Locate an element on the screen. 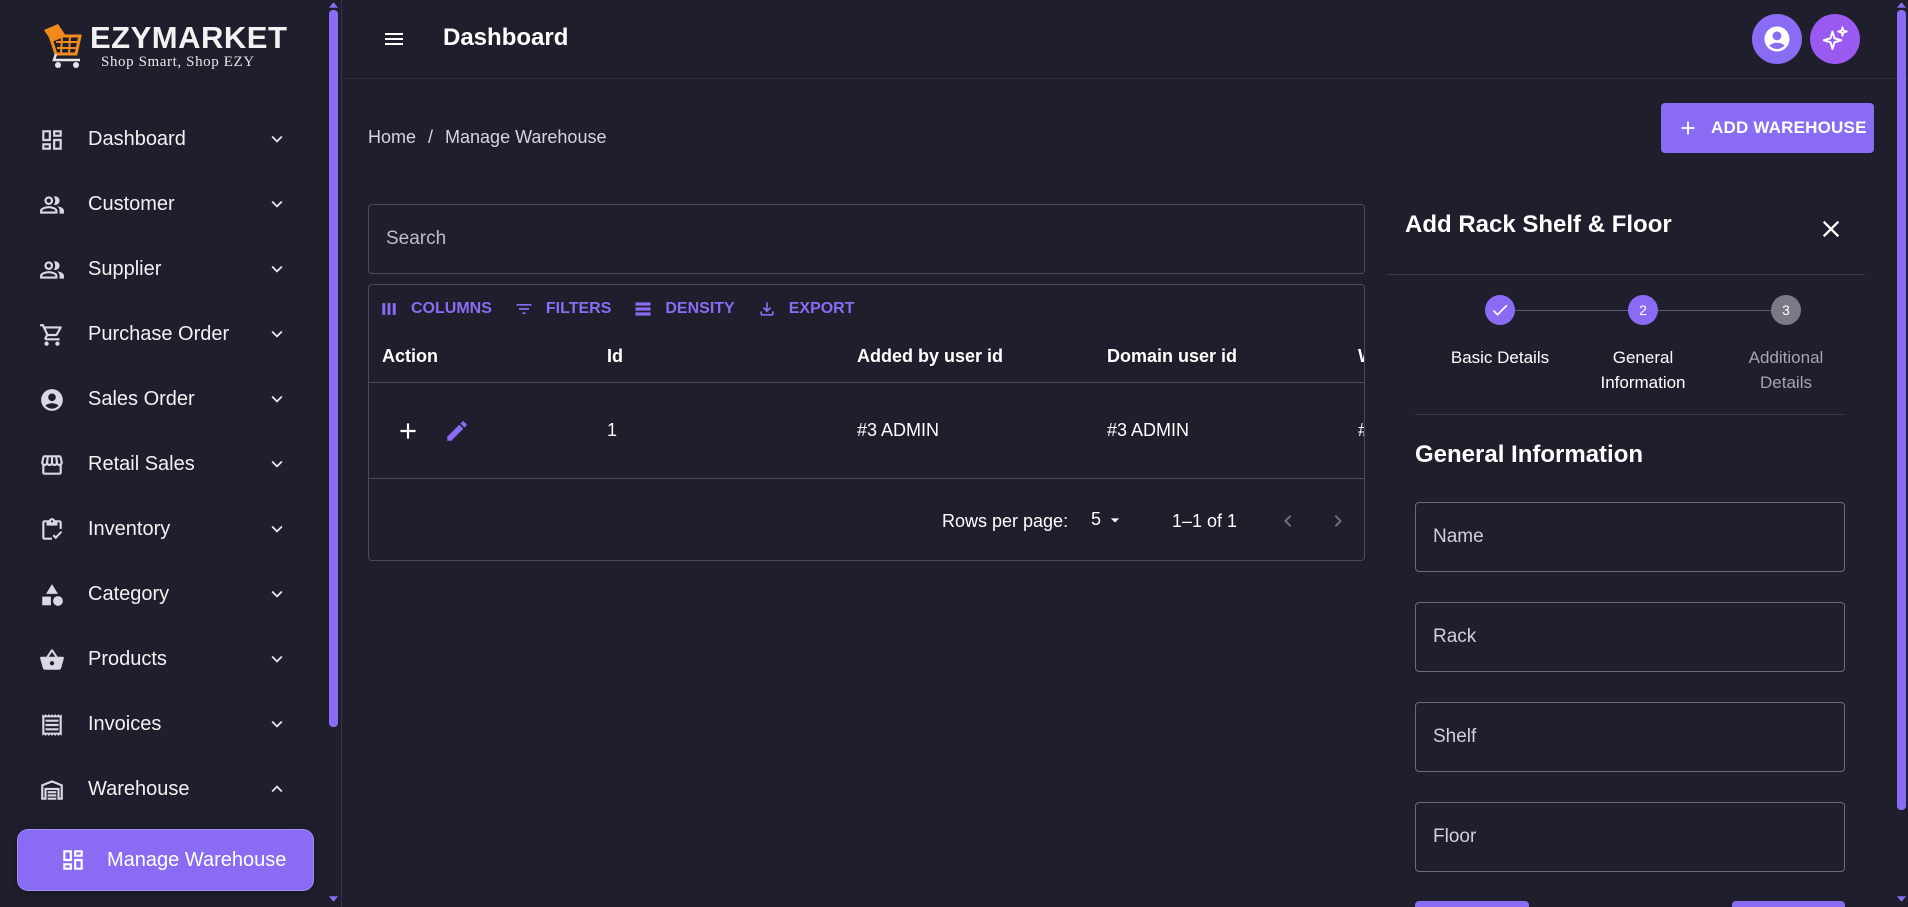 This screenshot has height=907, width=1908. topbar: Dashboard is located at coordinates (1125, 39).